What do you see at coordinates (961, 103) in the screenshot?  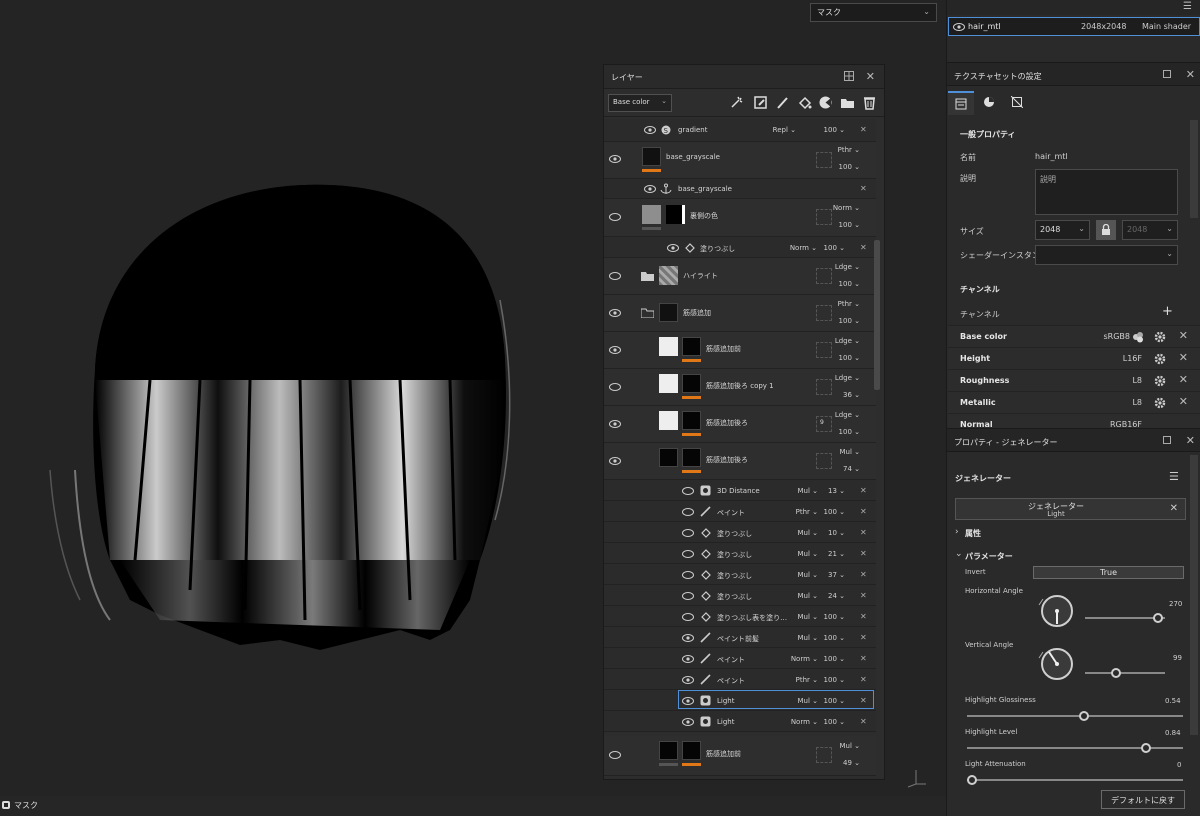 I see `tab-general` at bounding box center [961, 103].